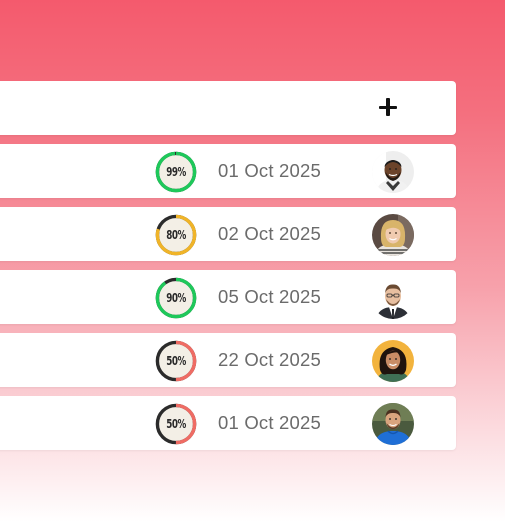 The image size is (505, 522). What do you see at coordinates (388, 107) in the screenshot?
I see `add-button` at bounding box center [388, 107].